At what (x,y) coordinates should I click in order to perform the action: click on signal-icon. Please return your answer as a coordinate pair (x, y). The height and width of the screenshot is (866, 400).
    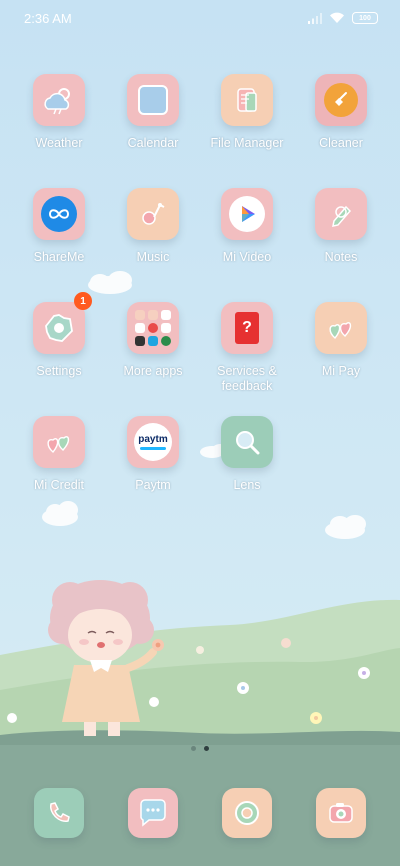
    Looking at the image, I should click on (315, 18).